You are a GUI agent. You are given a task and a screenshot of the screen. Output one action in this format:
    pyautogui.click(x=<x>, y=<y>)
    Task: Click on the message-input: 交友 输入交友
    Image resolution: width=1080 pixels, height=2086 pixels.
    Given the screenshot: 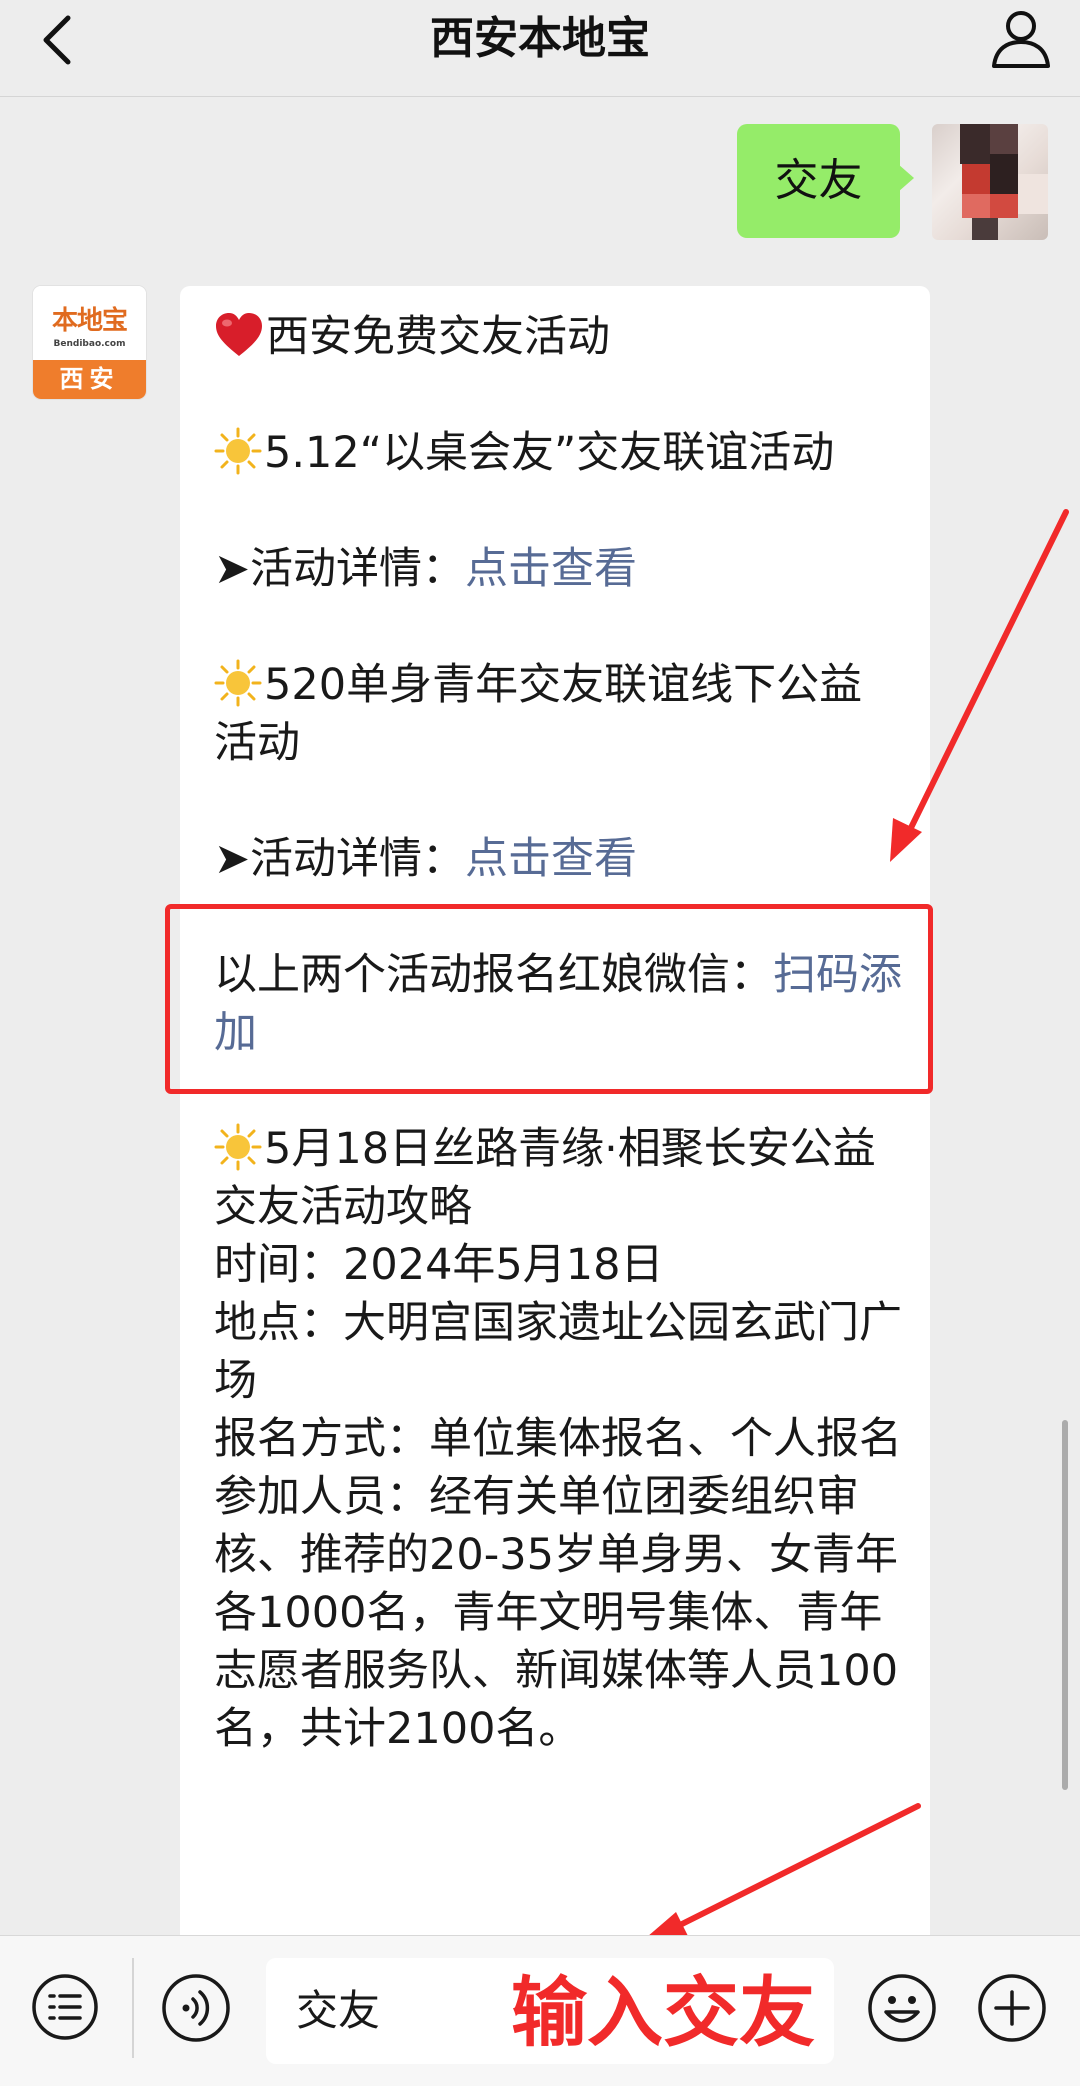 What is the action you would take?
    pyautogui.click(x=550, y=2011)
    